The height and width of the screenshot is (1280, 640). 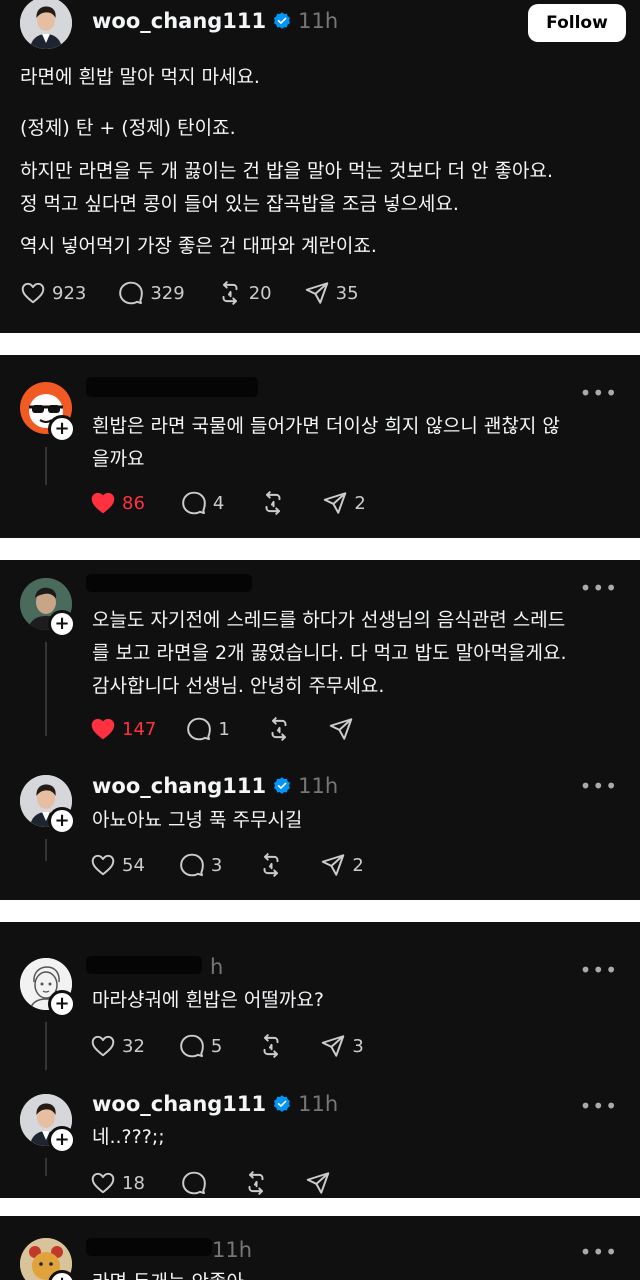 What do you see at coordinates (168, 1273) in the screenshot?
I see `reply-line: 라면 두개는 안좋아` at bounding box center [168, 1273].